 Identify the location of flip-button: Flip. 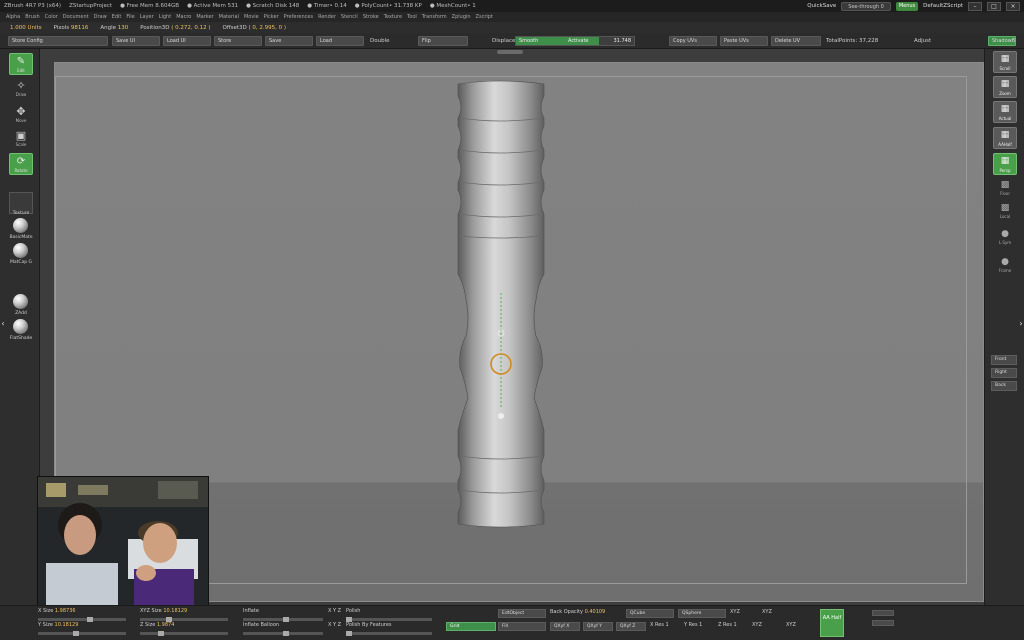
(443, 41).